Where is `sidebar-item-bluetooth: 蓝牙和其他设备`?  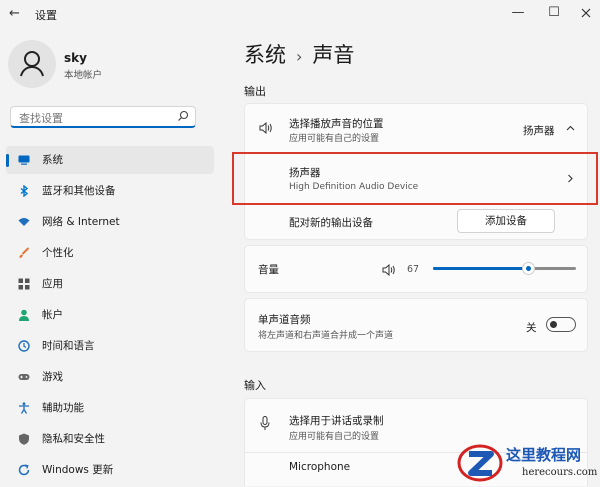 sidebar-item-bluetooth: 蓝牙和其他设备 is located at coordinates (110, 191).